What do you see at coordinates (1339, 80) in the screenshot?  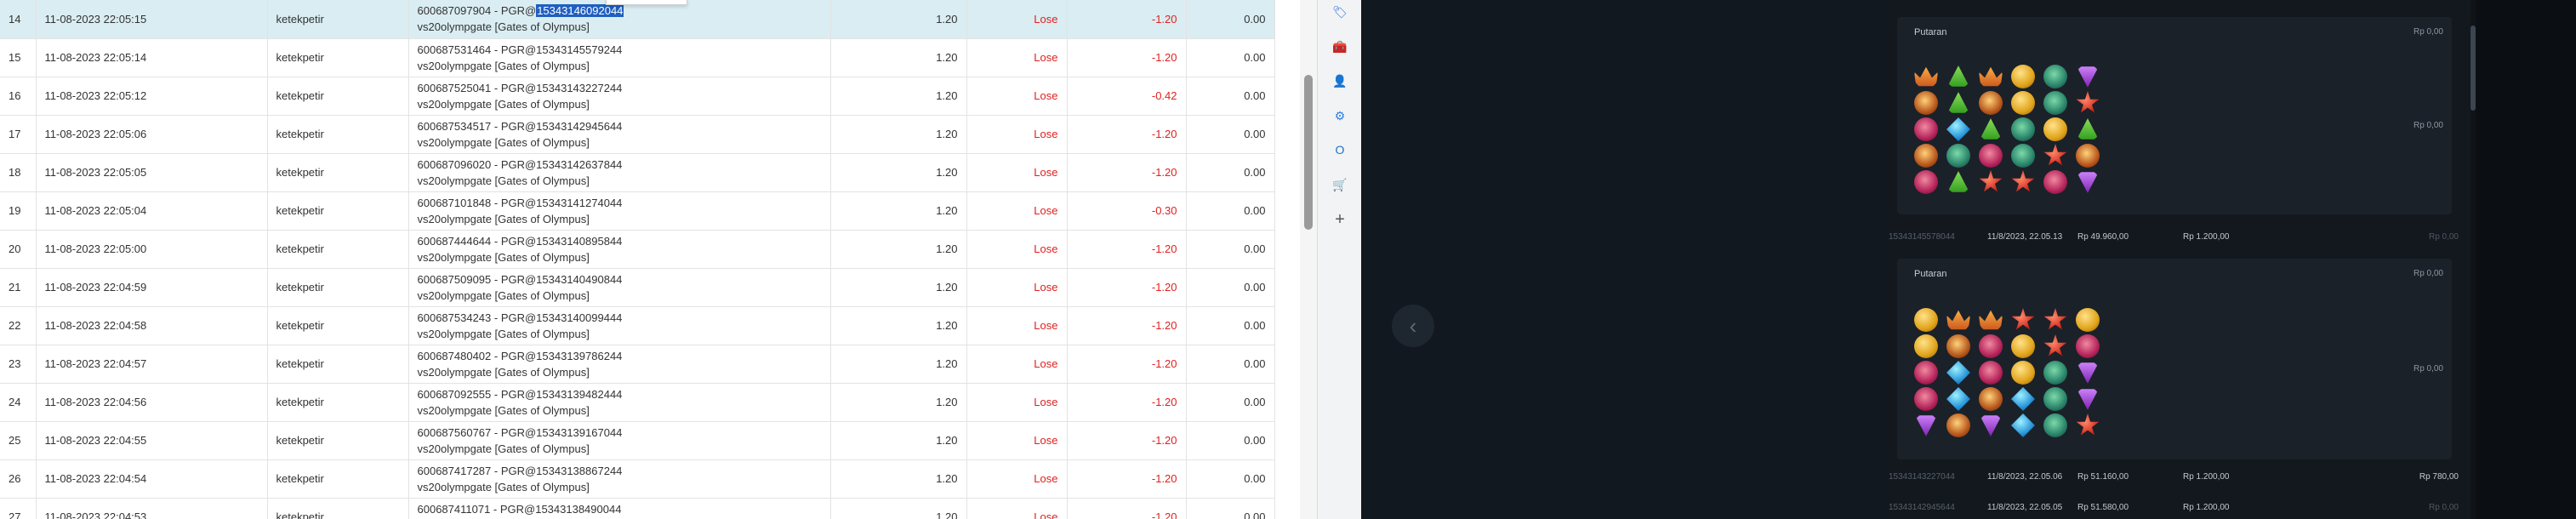 I see `person-extension-icon: 👤` at bounding box center [1339, 80].